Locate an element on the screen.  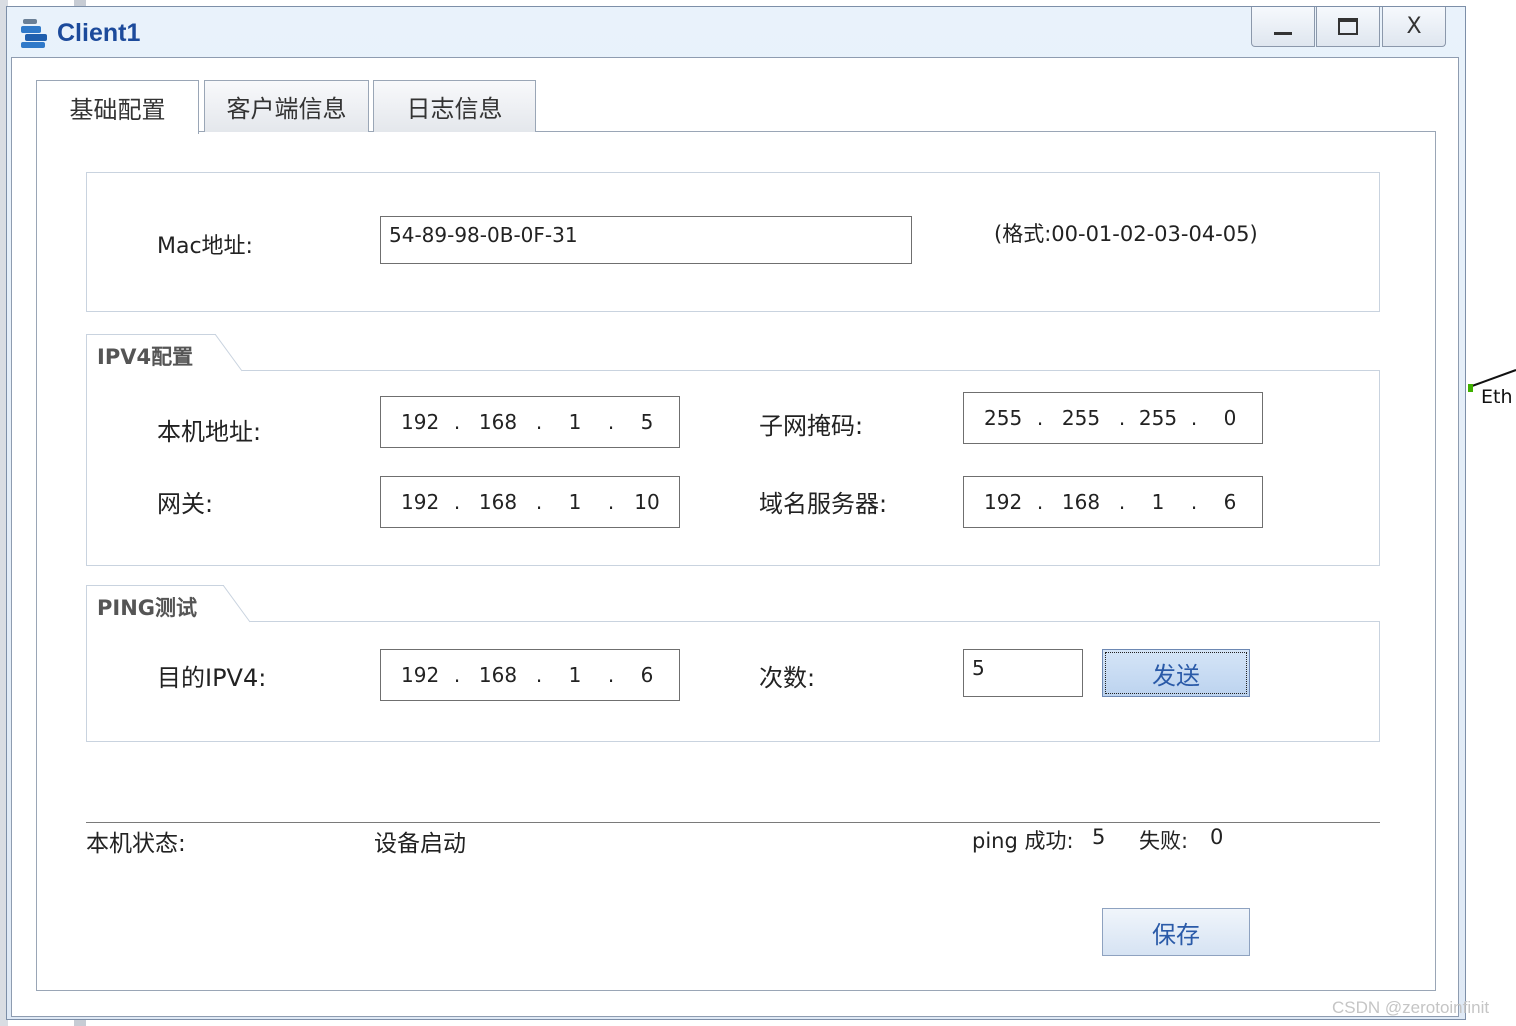
watermark: CSDN @zerotoinfinit is located at coordinates (1411, 1007).